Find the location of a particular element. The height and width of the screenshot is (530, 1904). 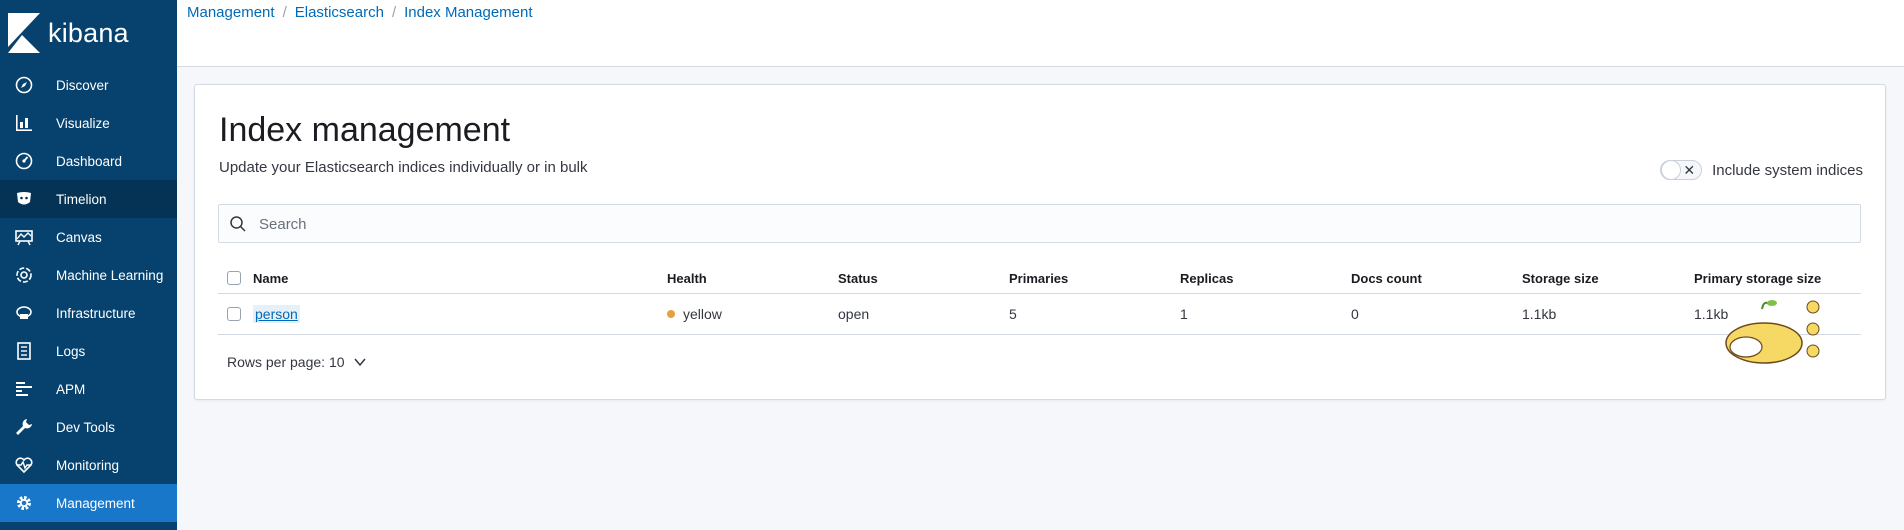

docs-count-cell: 0 is located at coordinates (1355, 314).